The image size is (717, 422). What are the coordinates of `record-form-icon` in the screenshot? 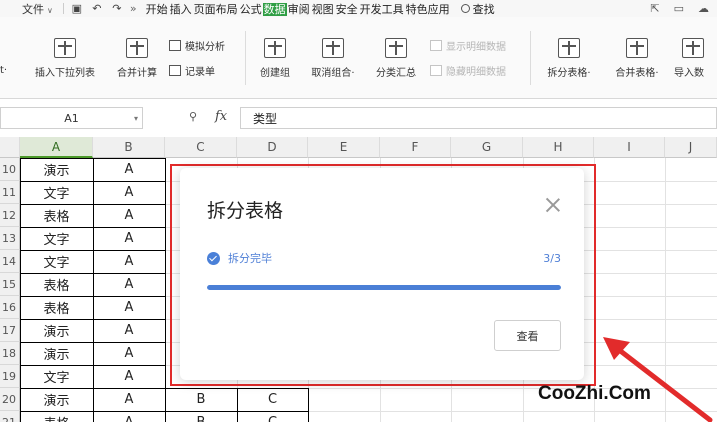 It's located at (175, 70).